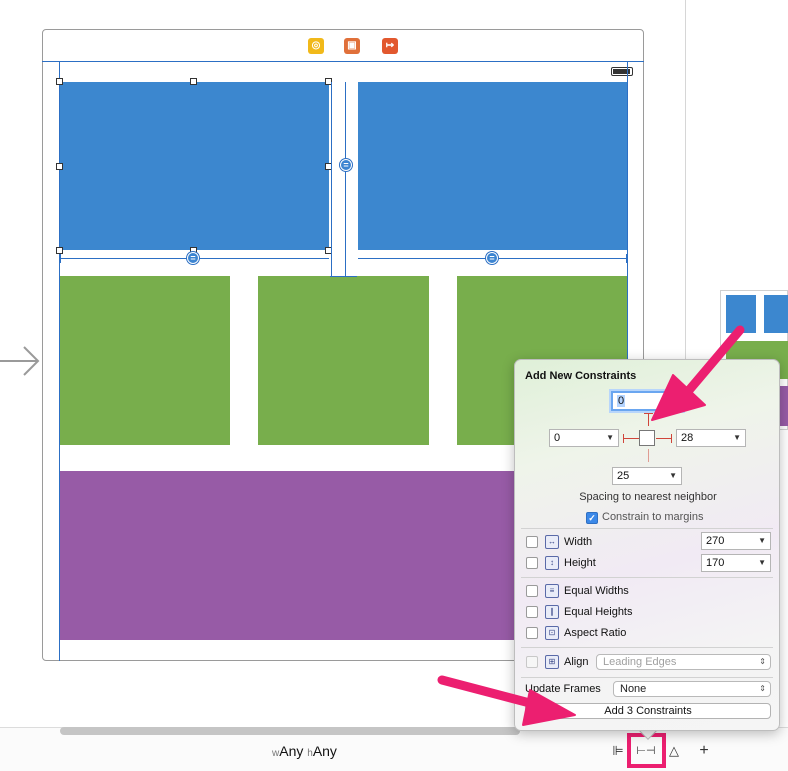 This screenshot has height=771, width=788. I want to click on top-spacing-field: 0, so click(647, 401).